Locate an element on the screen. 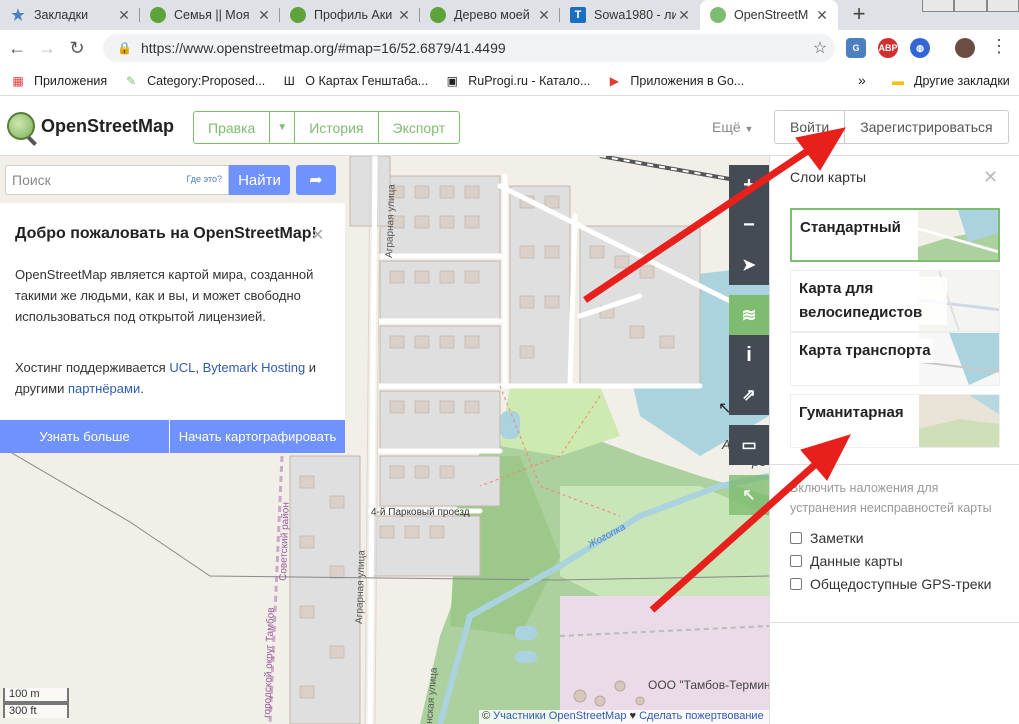 This screenshot has height=724, width=1019. add-note-button: ▭ is located at coordinates (749, 445).